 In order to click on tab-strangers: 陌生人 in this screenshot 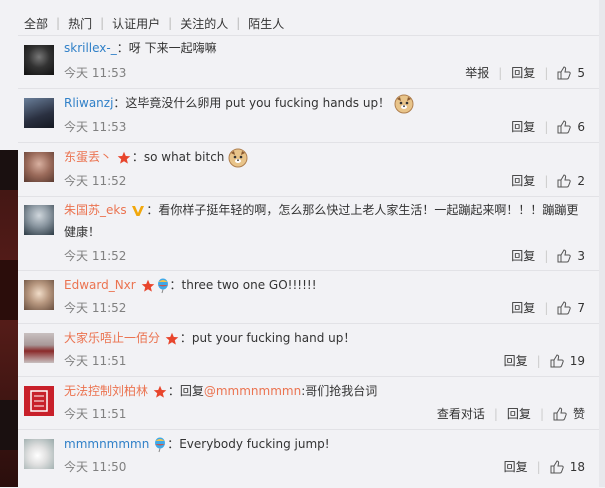, I will do `click(266, 23)`.